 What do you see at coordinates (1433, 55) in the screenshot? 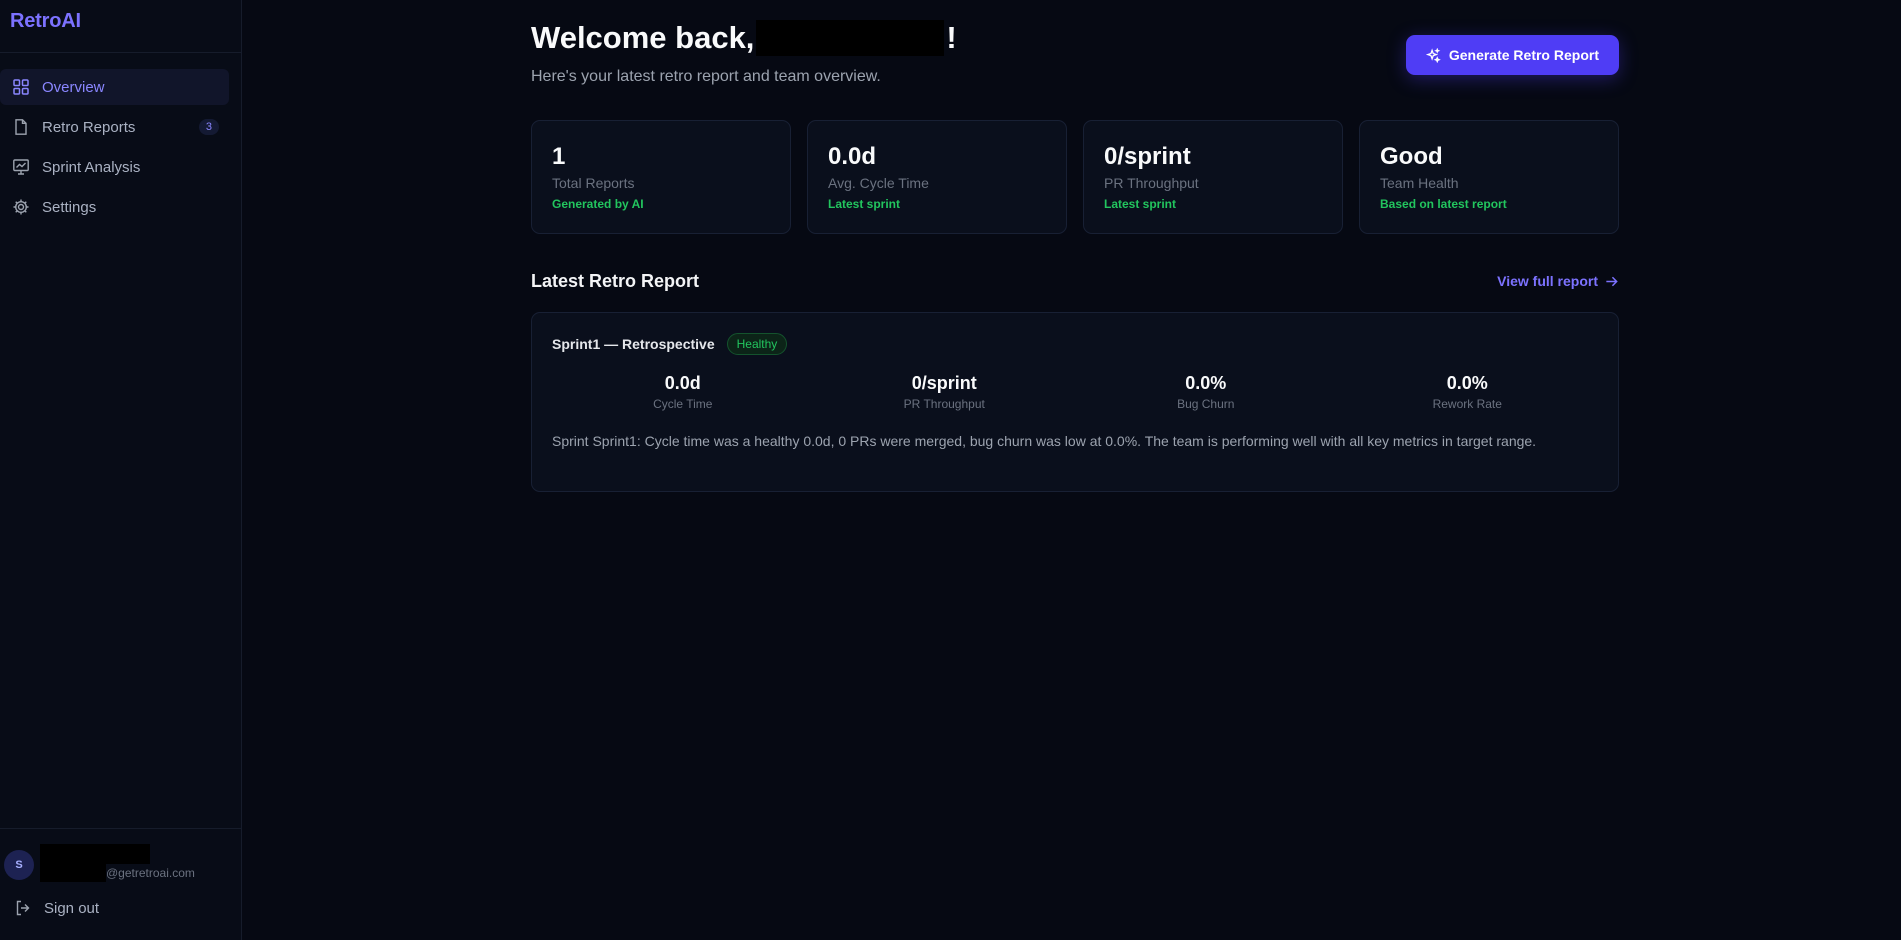
I see `sparkles-icon` at bounding box center [1433, 55].